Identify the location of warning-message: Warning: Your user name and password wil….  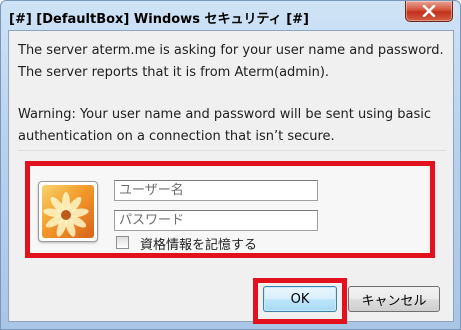
(224, 125).